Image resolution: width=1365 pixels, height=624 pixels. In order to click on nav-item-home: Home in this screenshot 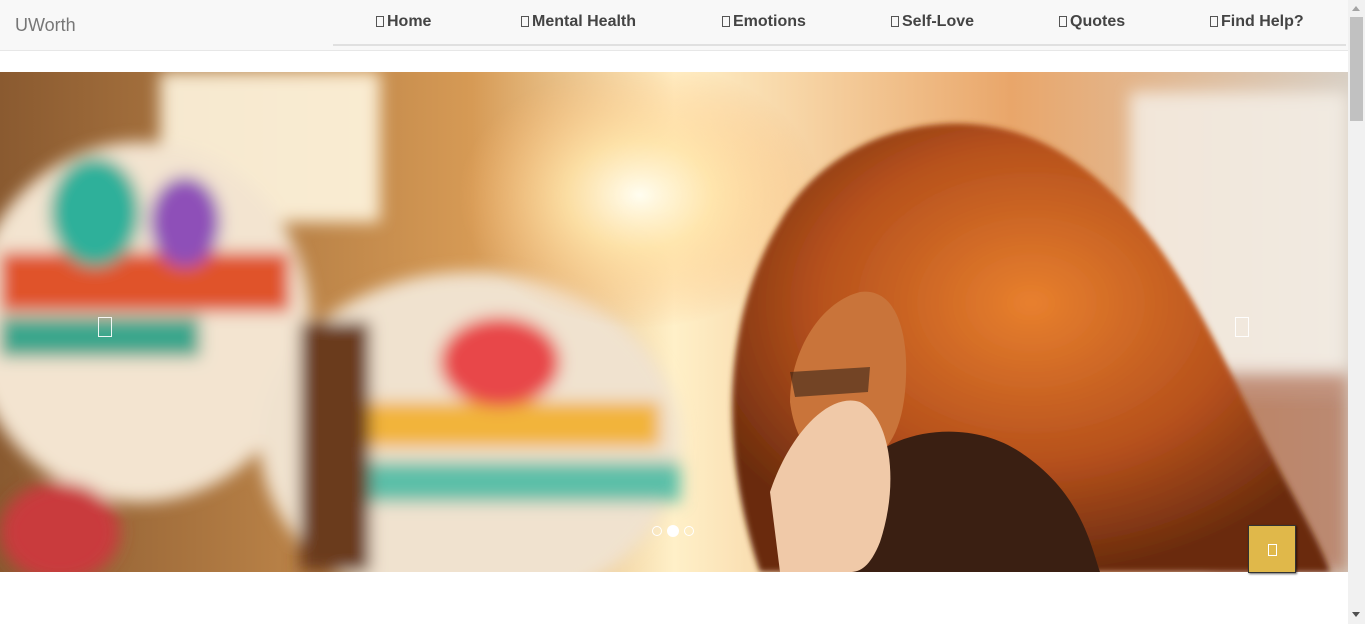, I will do `click(403, 22)`.